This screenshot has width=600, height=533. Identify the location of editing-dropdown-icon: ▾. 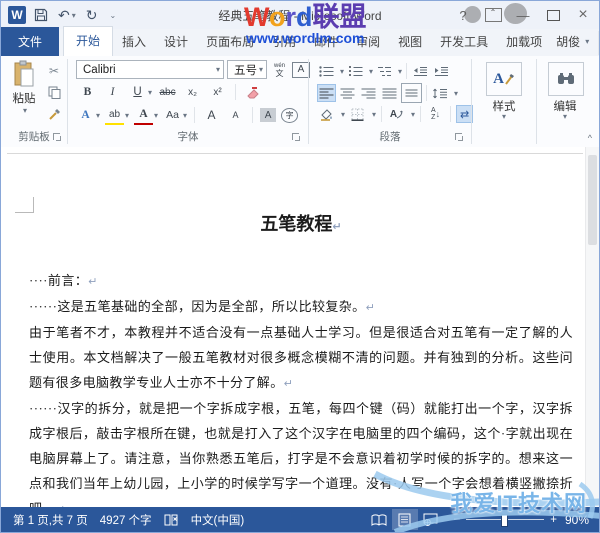
(565, 116).